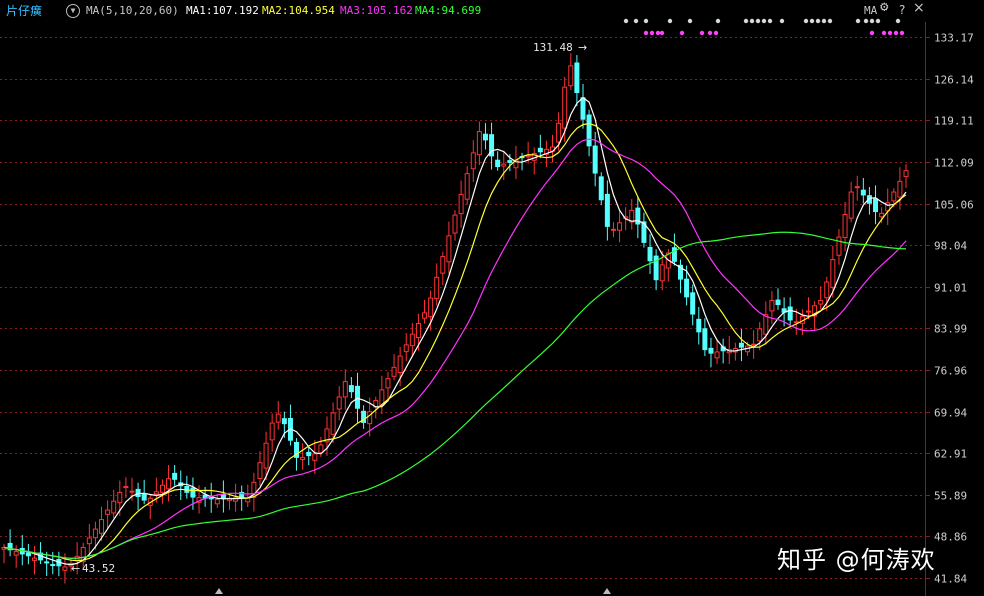 This screenshot has width=984, height=596. What do you see at coordinates (413, 591) in the screenshot?
I see `scroll-markers` at bounding box center [413, 591].